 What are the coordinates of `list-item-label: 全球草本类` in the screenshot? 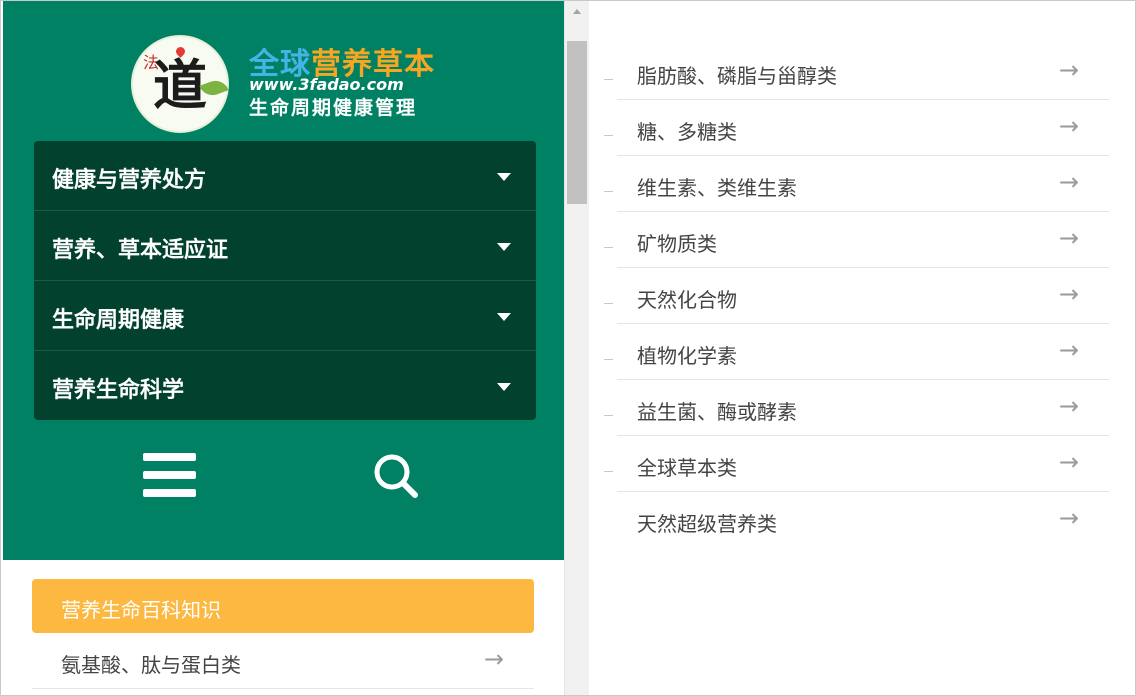 It's located at (687, 468).